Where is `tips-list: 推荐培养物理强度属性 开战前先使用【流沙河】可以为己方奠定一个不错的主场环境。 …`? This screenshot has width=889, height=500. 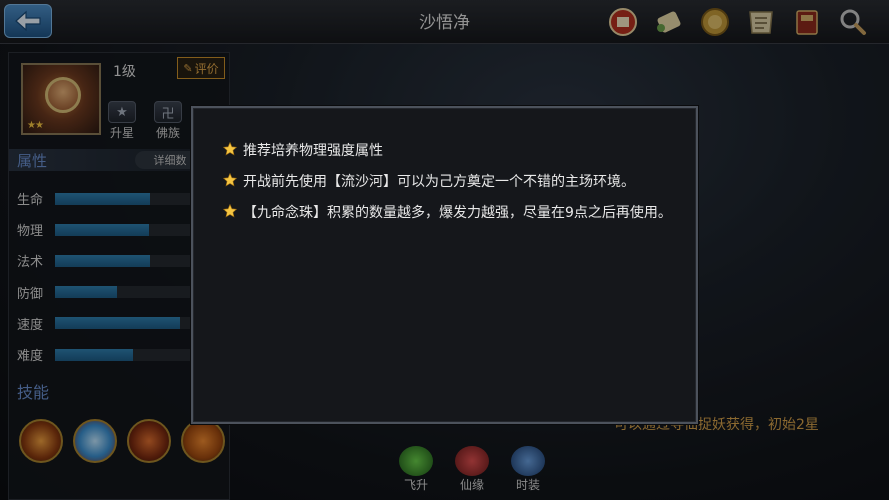 tips-list: 推荐培养物理强度属性 开战前先使用【流沙河】可以为己方奠定一个不错的主场环境。 … is located at coordinates (448, 186).